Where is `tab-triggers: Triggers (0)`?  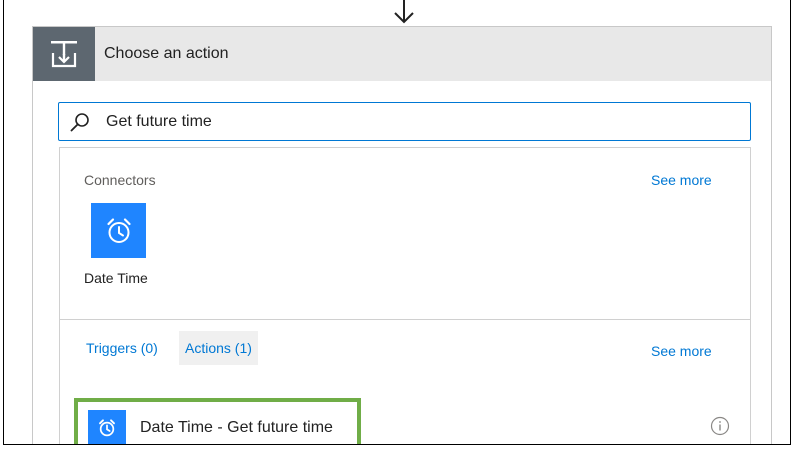
tab-triggers: Triggers (0) is located at coordinates (122, 348).